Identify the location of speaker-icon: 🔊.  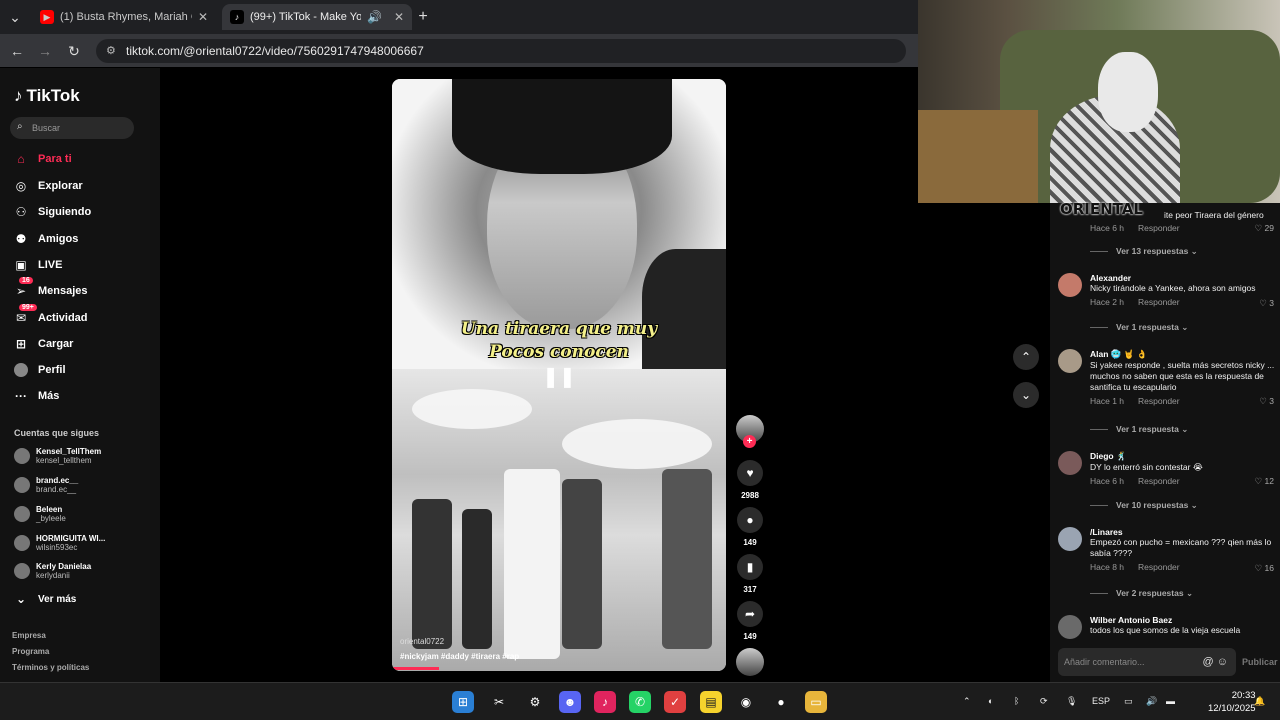
(374, 17).